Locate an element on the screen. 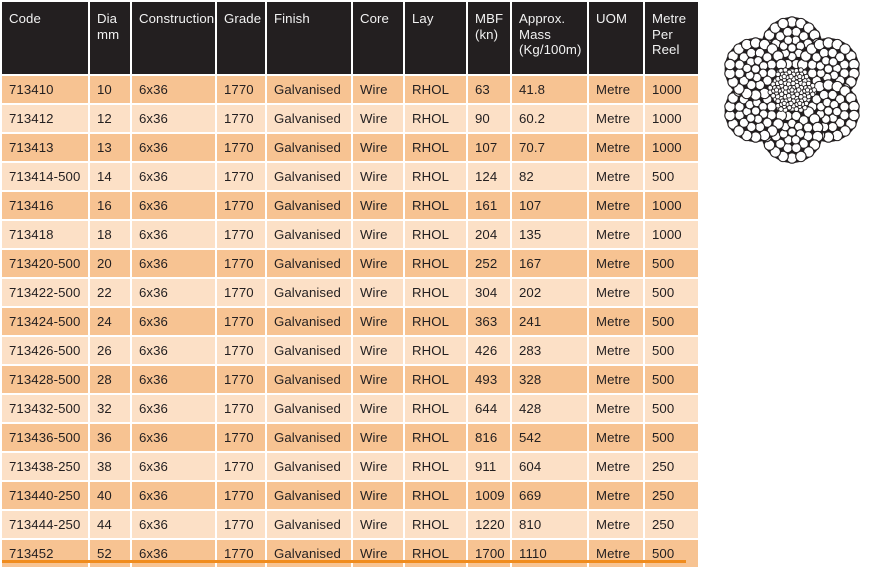 The height and width of the screenshot is (569, 880). cell-dia: 28 is located at coordinates (110, 379).